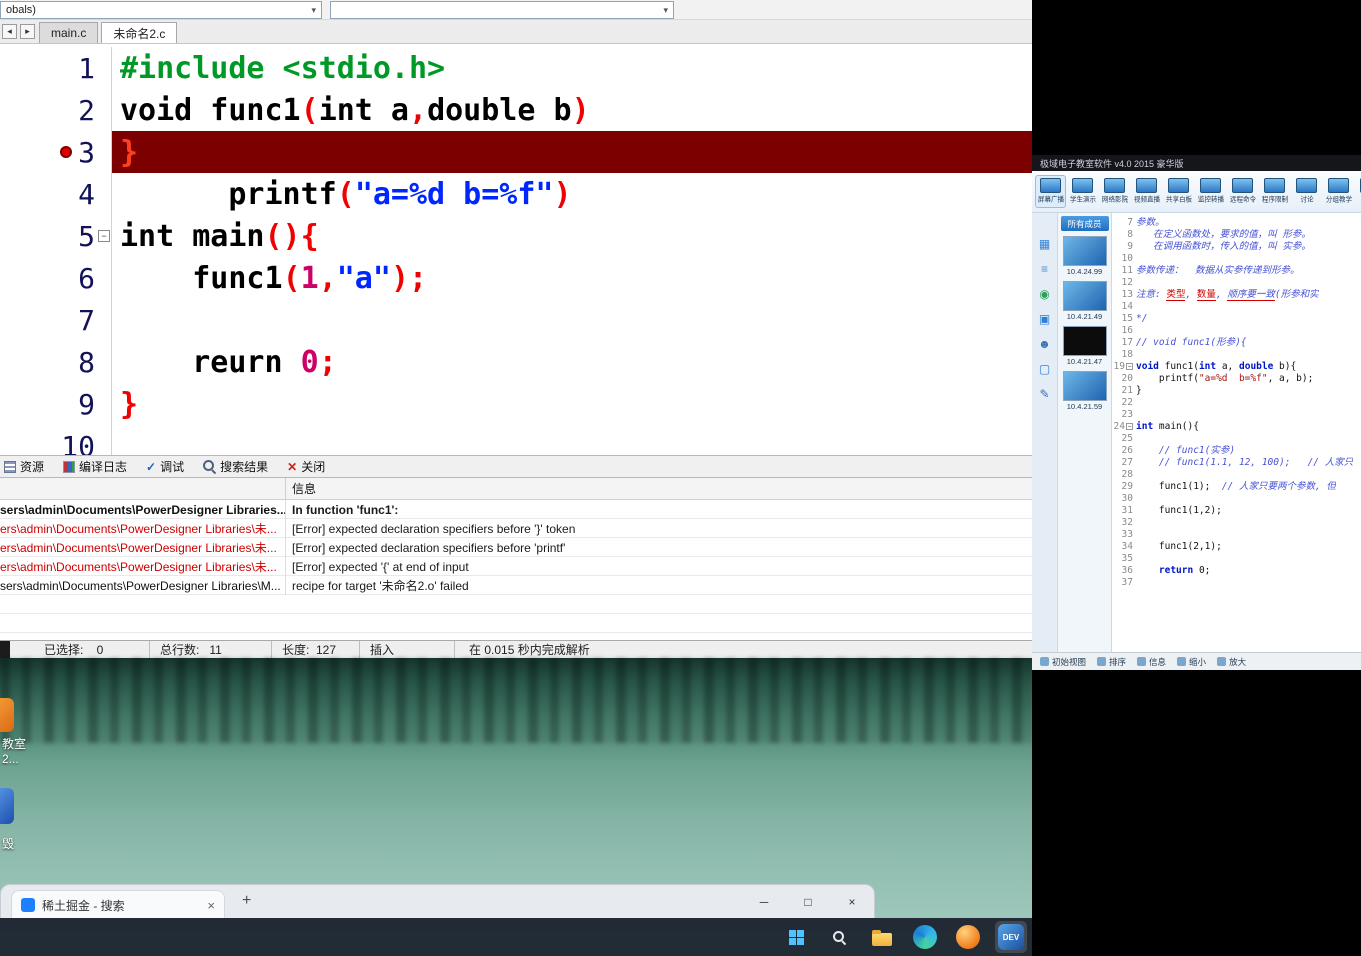  What do you see at coordinates (1210, 199) in the screenshot?
I see `toolbar-button-label: 监控转播` at bounding box center [1210, 199].